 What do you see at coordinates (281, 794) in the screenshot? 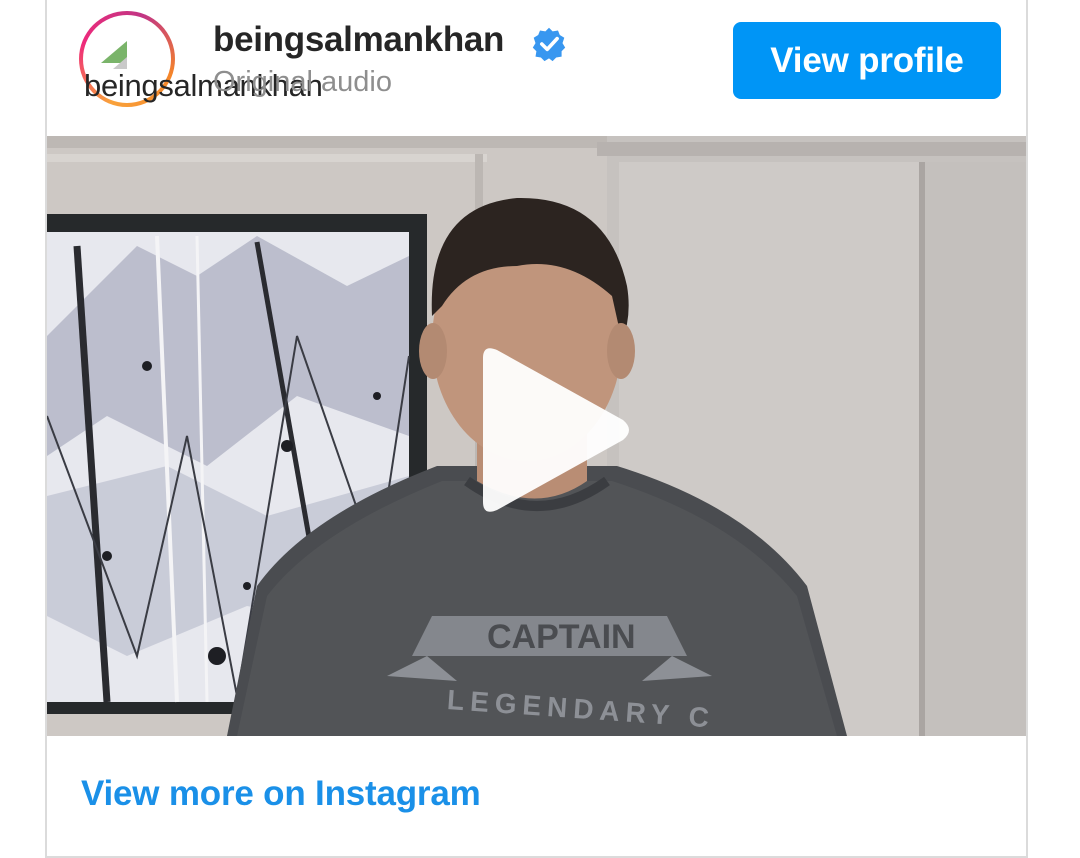
I see `view-more-on-instagram-link: View more on Instagram` at bounding box center [281, 794].